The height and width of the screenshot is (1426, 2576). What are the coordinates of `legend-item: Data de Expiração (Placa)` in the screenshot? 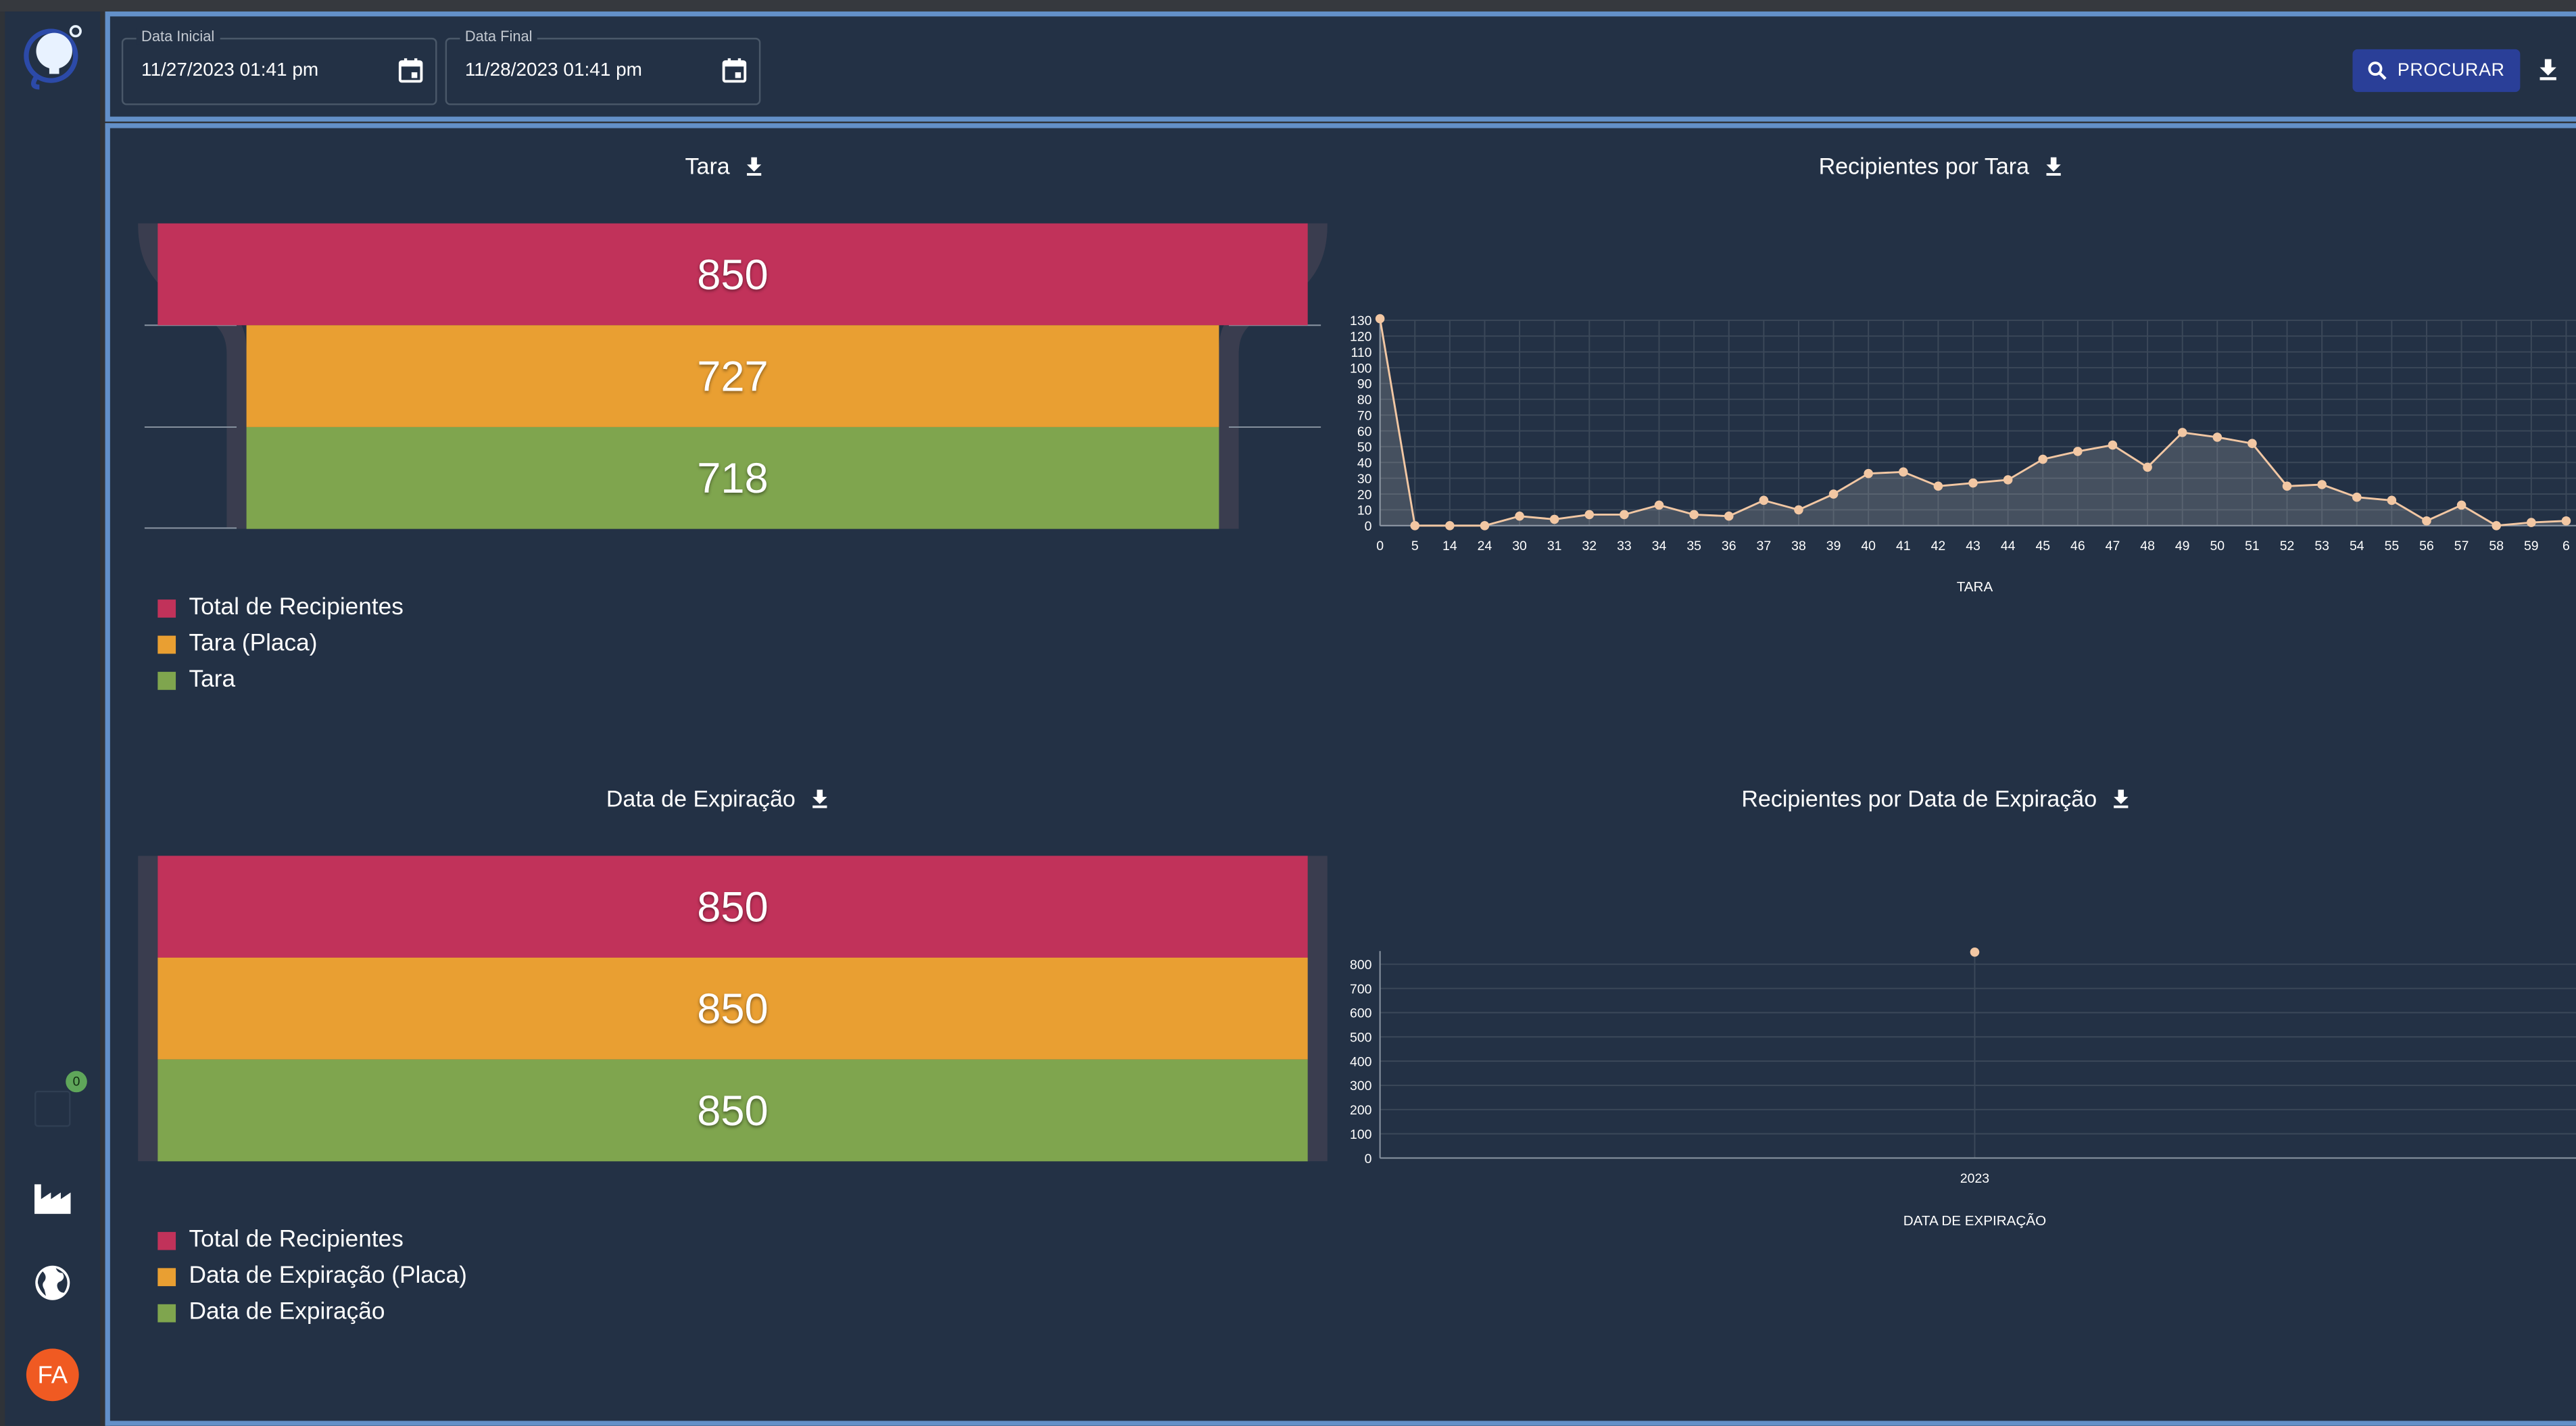 It's located at (312, 1276).